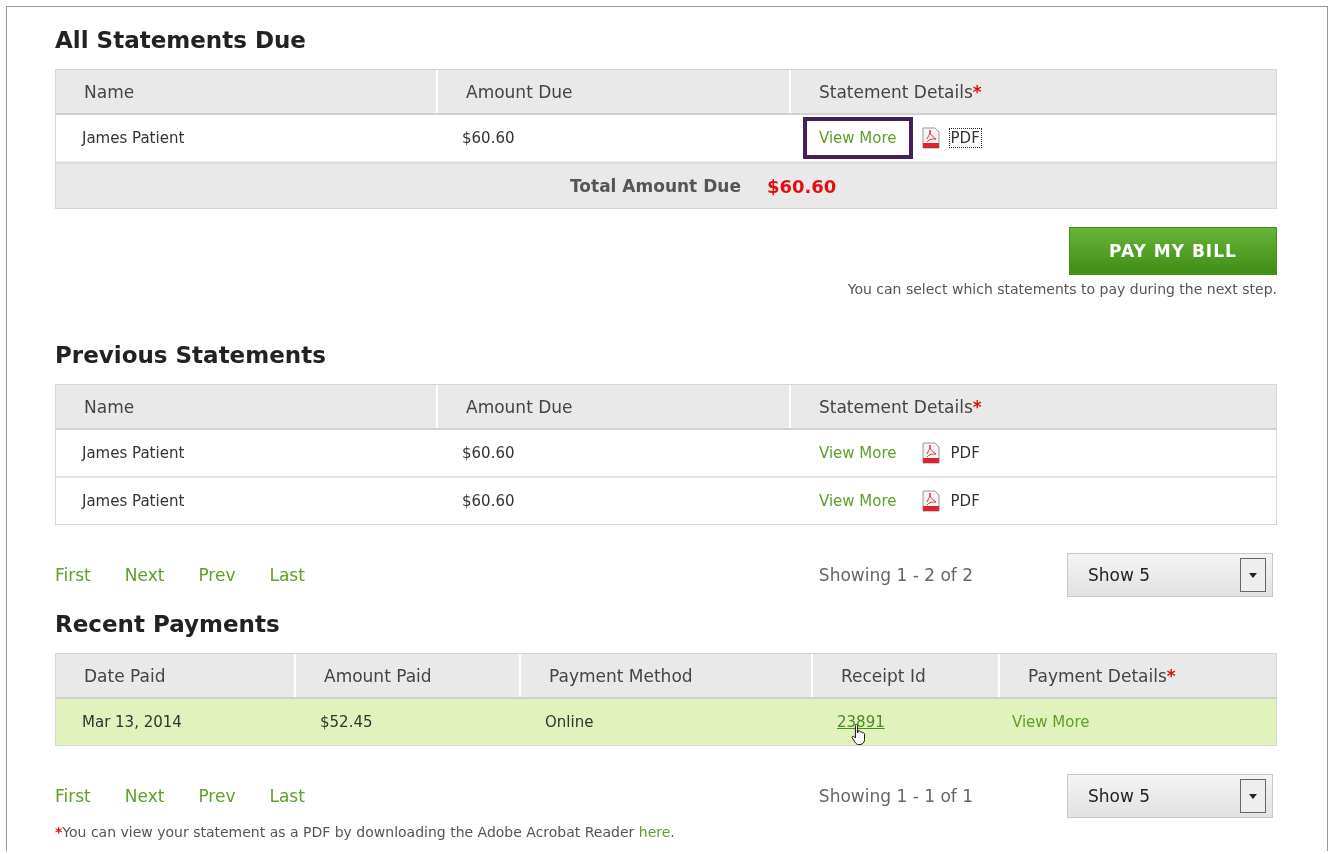  What do you see at coordinates (904, 675) in the screenshot?
I see `column-header: Receipt Id` at bounding box center [904, 675].